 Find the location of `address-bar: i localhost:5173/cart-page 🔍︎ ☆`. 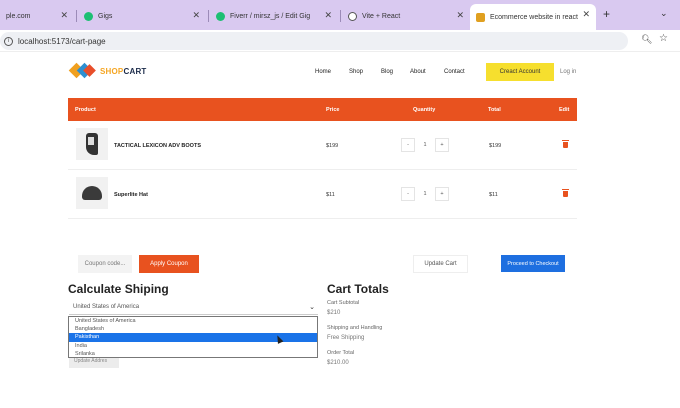

address-bar: i localhost:5173/cart-page 🔍︎ ☆ is located at coordinates (340, 41).